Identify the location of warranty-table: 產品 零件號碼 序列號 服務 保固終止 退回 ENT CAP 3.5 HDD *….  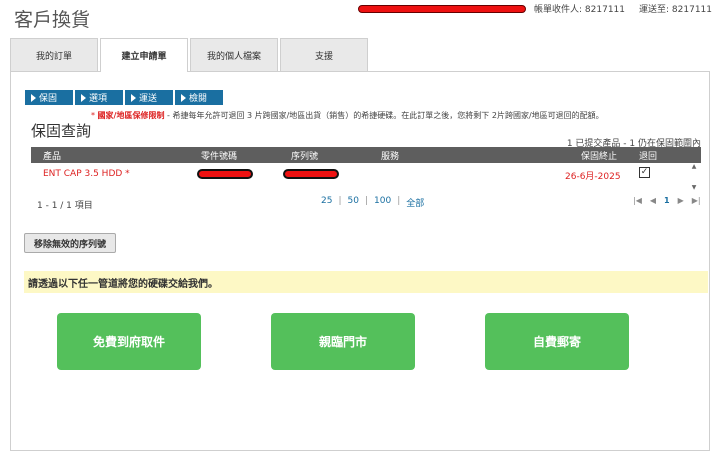
(366, 169).